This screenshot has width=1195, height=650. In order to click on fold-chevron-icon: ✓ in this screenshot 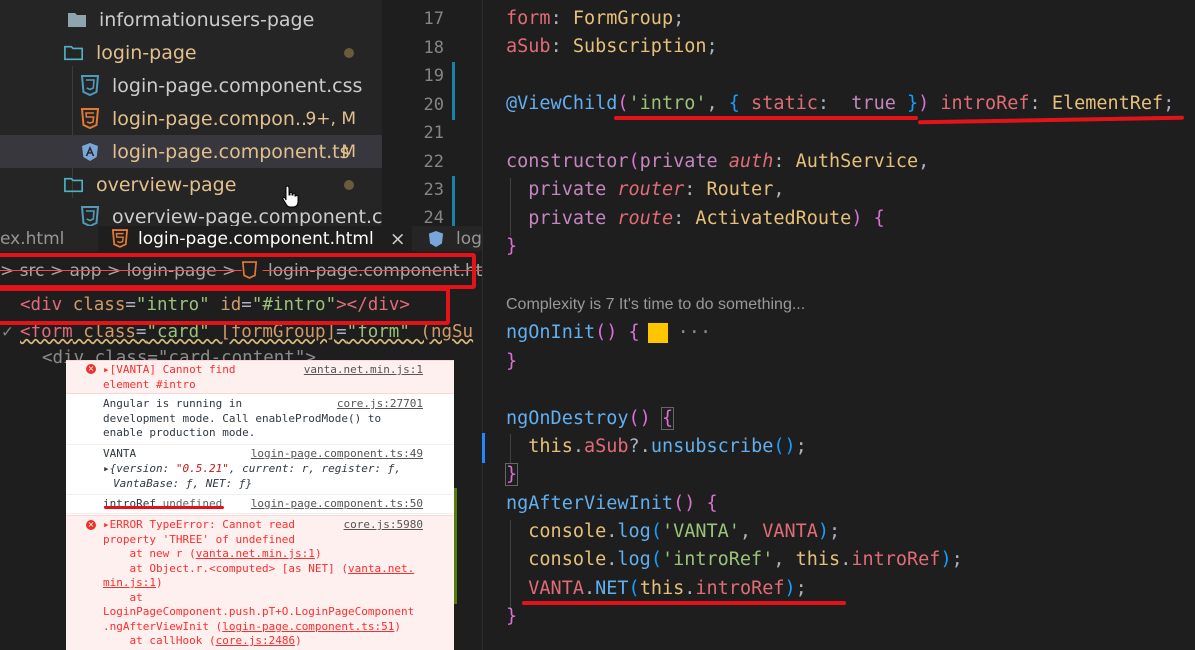, I will do `click(7, 332)`.